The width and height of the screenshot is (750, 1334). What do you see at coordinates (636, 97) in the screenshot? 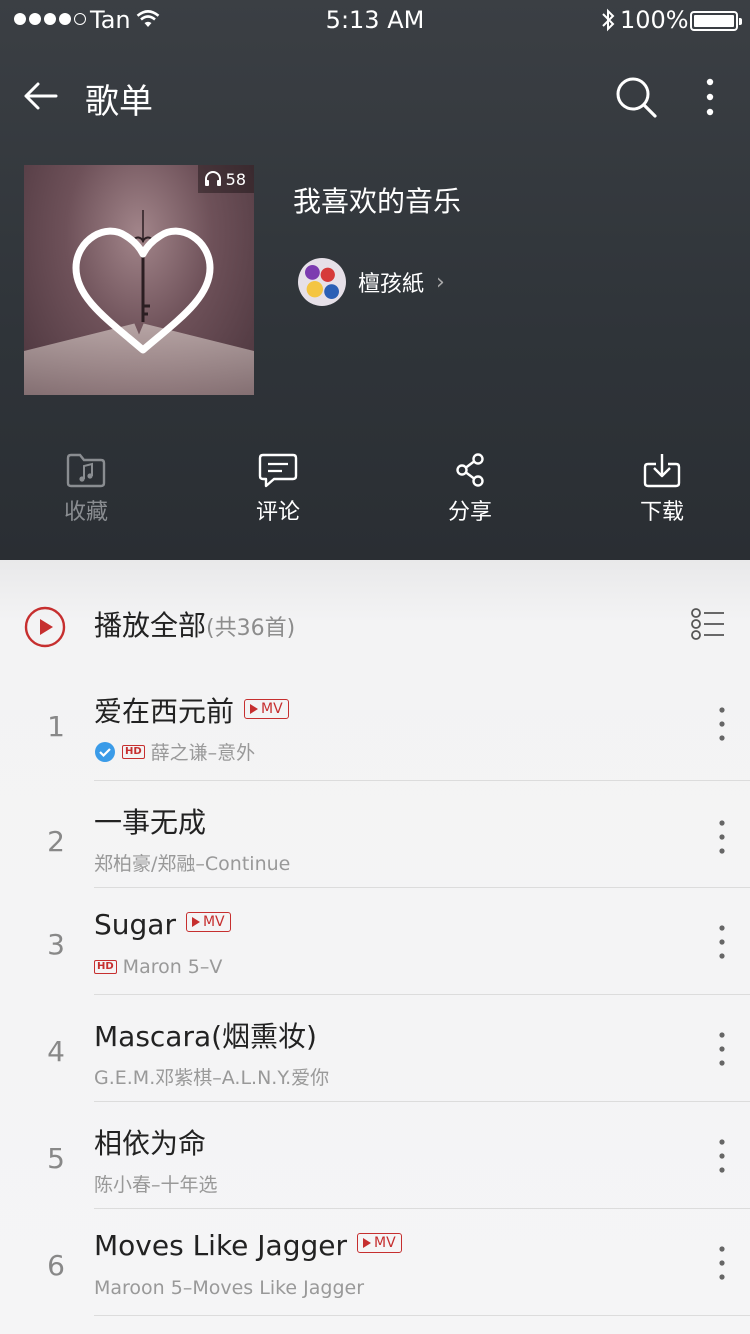
I see `search-icon` at bounding box center [636, 97].